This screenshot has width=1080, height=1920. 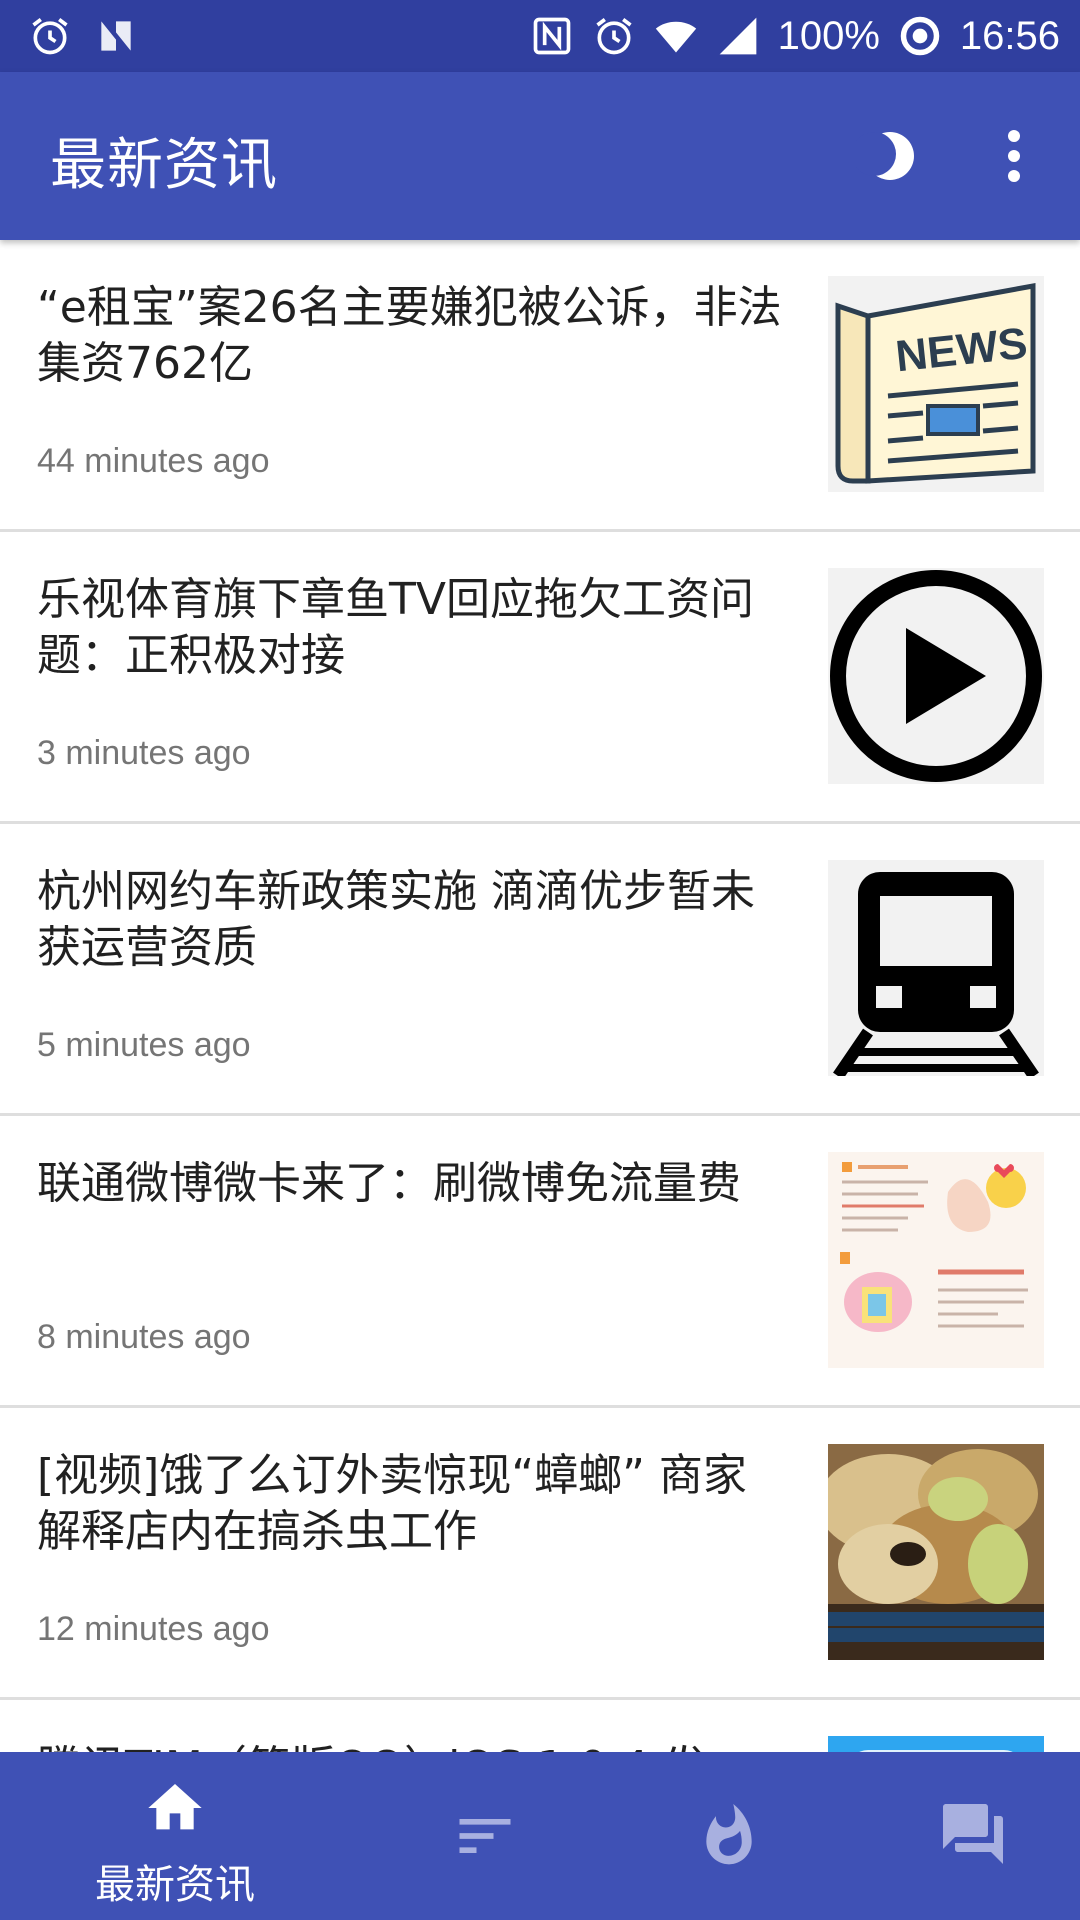 I want to click on food-photo, so click(x=936, y=1552).